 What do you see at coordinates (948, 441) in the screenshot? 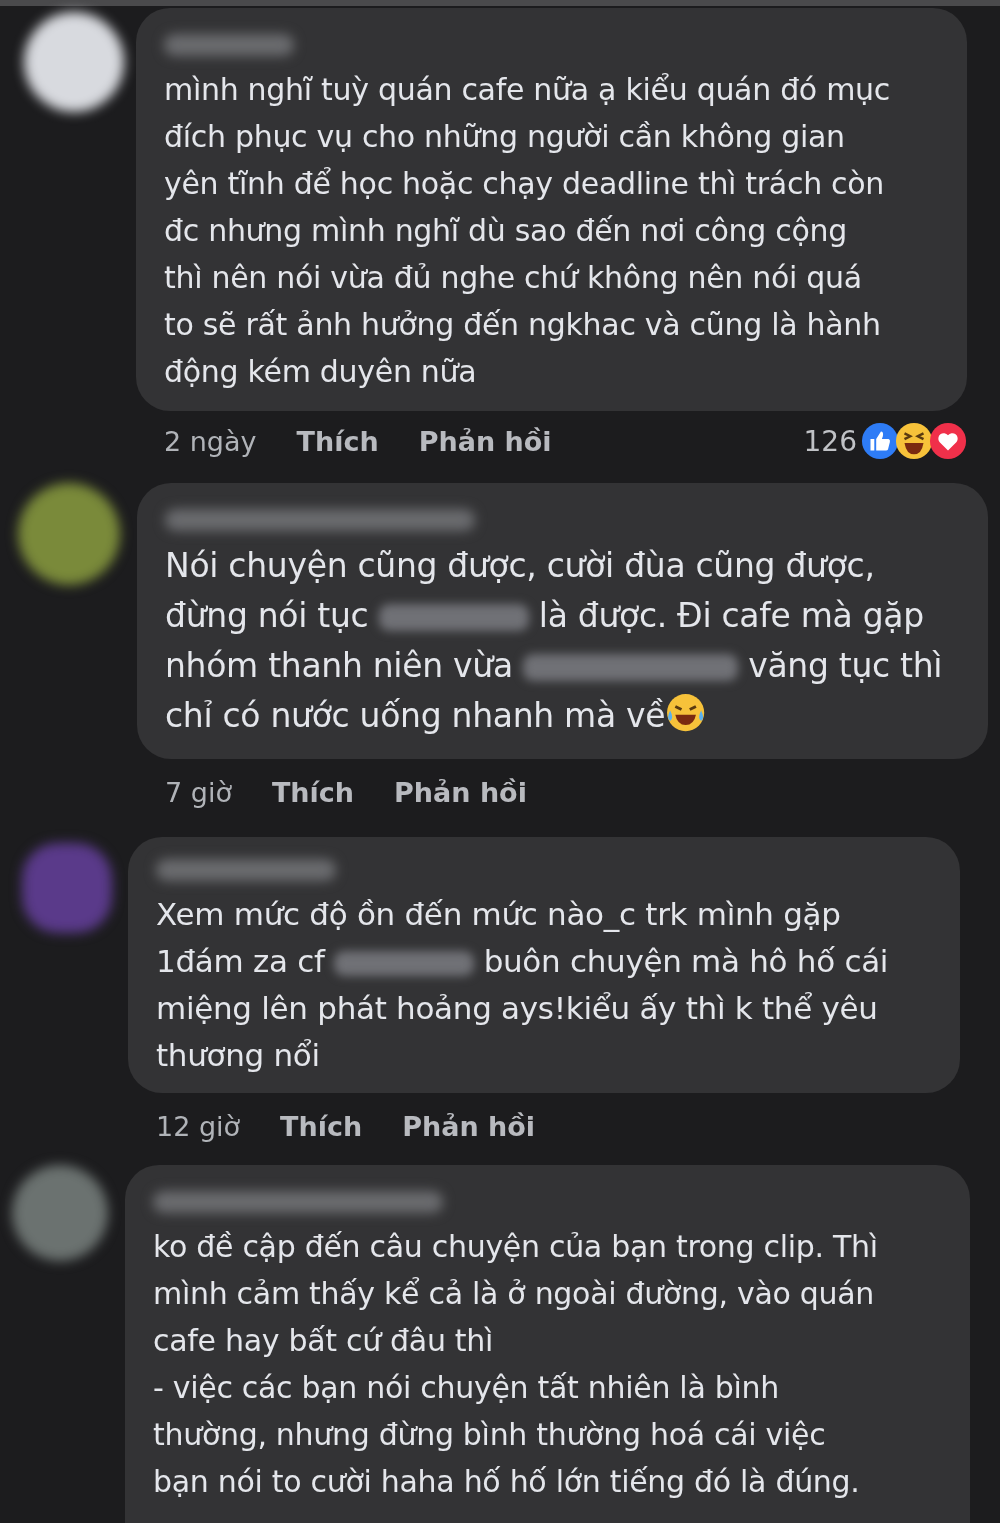
I see `heart-reaction-icon` at bounding box center [948, 441].